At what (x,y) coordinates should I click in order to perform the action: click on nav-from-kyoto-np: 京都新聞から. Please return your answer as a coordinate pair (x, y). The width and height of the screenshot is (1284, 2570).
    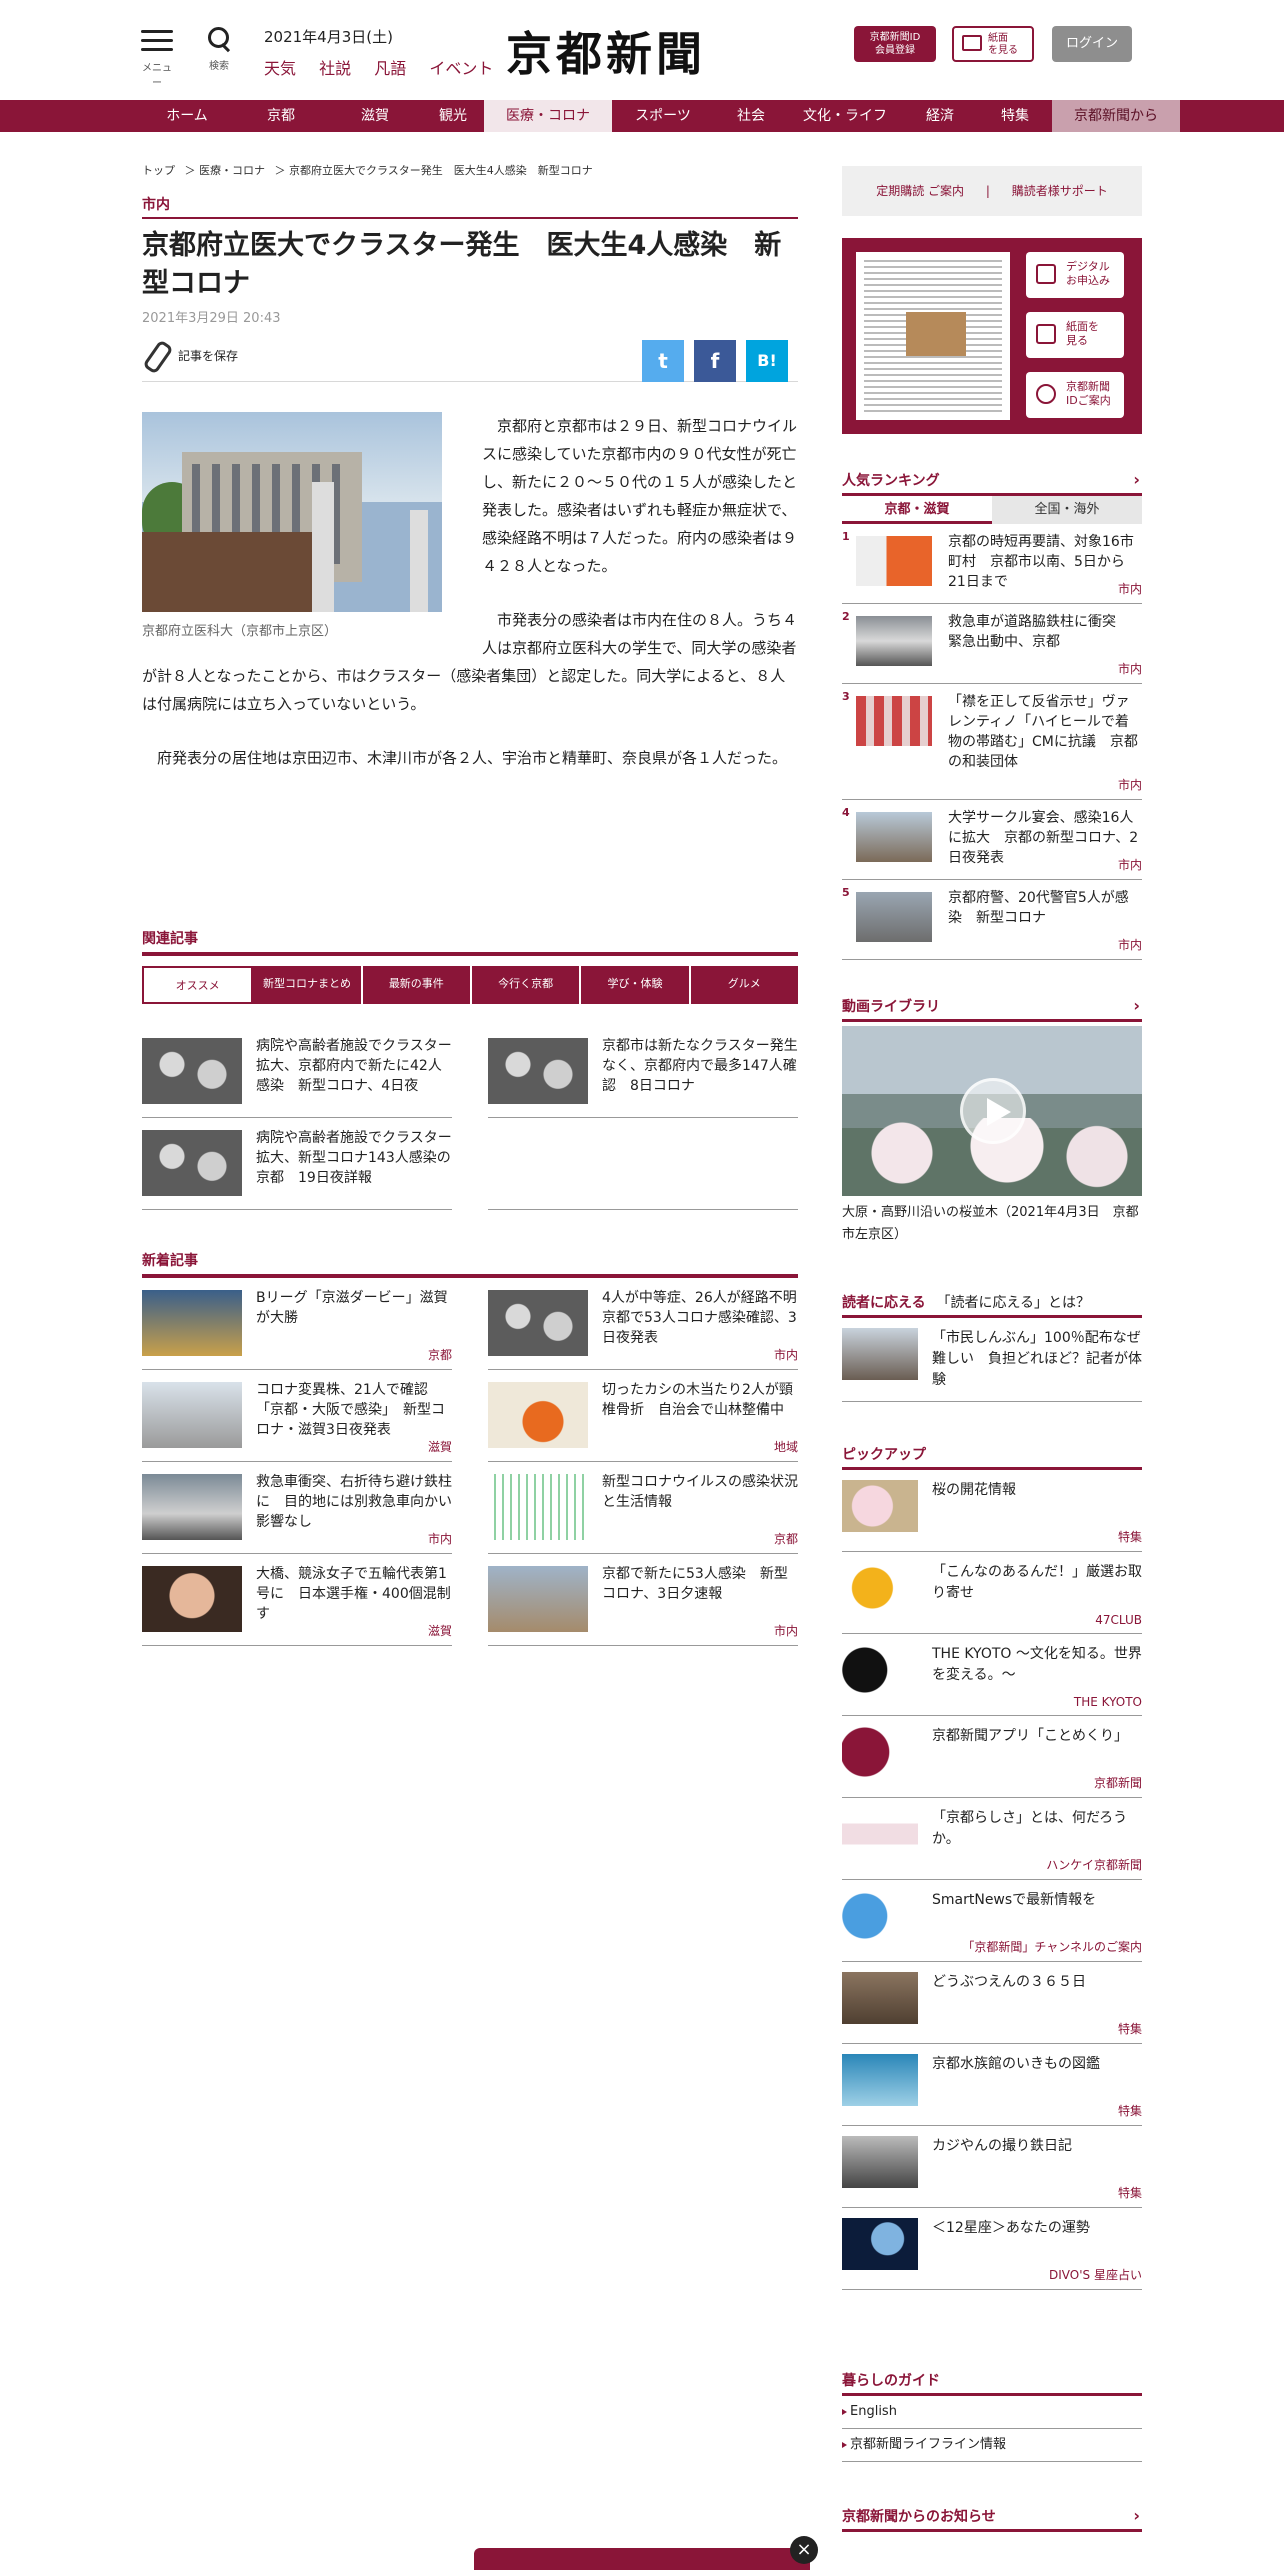
    Looking at the image, I should click on (1116, 116).